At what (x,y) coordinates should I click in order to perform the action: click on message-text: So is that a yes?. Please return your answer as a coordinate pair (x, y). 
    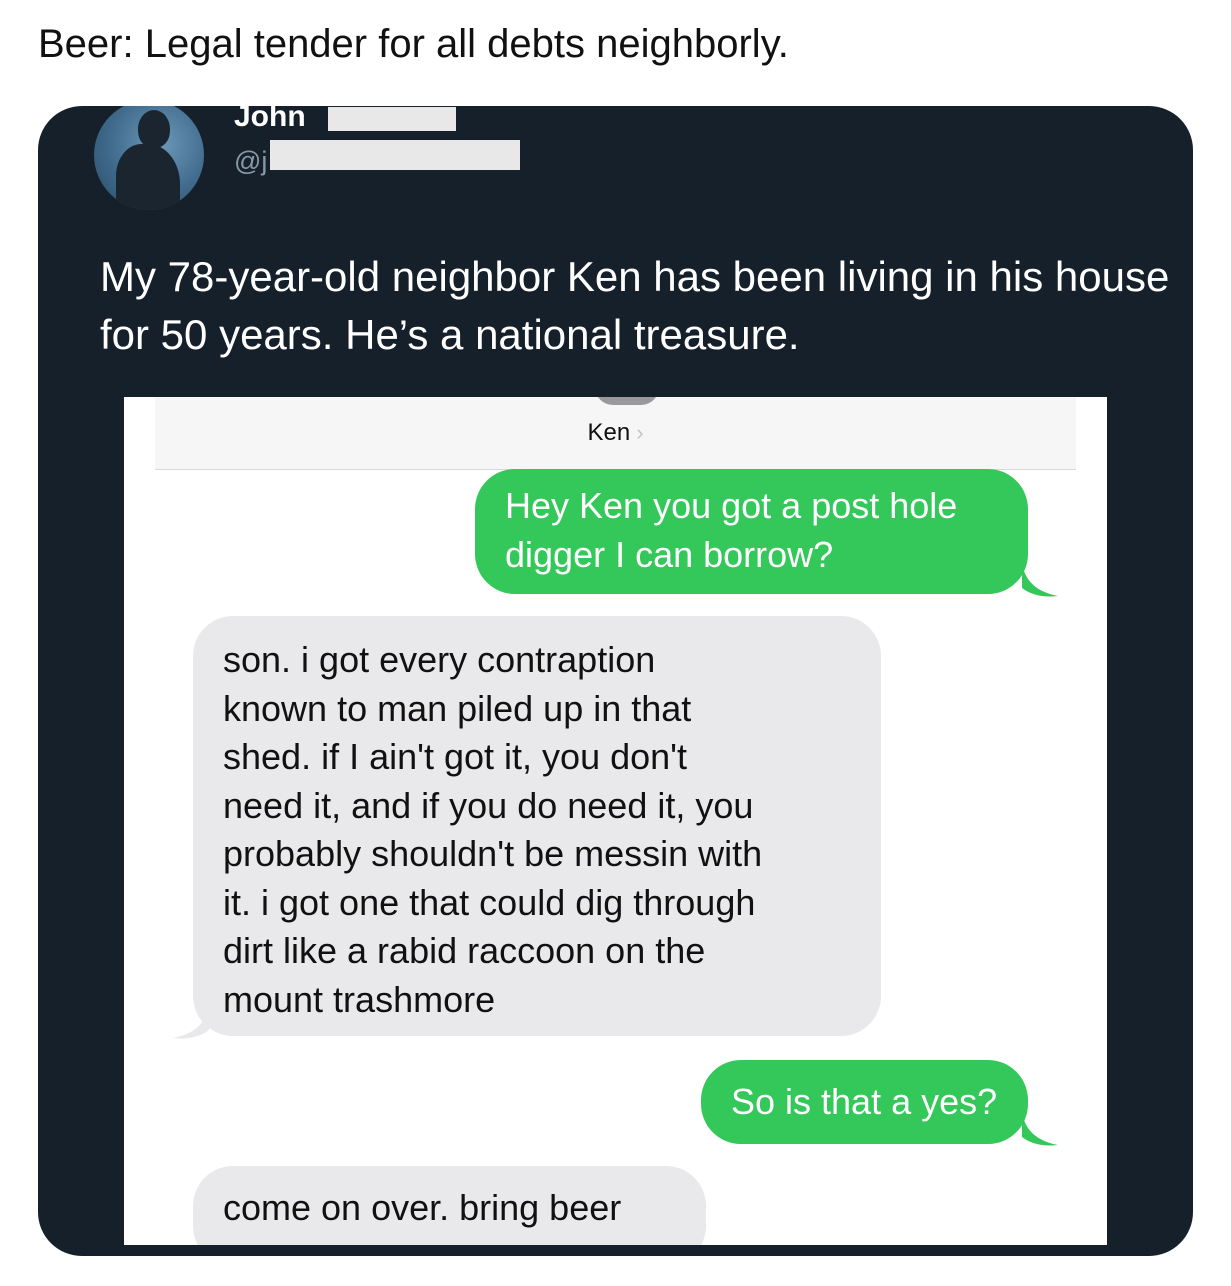
    Looking at the image, I should click on (864, 1101).